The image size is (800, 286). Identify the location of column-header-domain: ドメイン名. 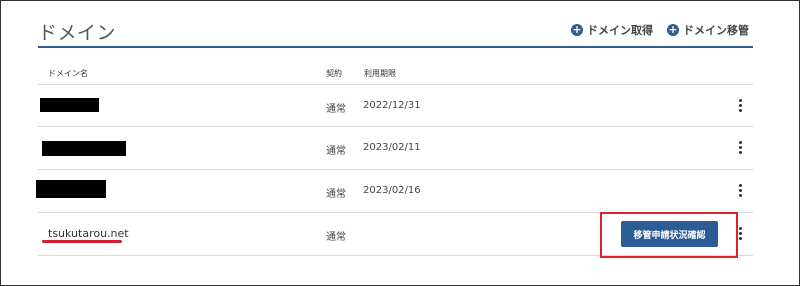
(68, 73).